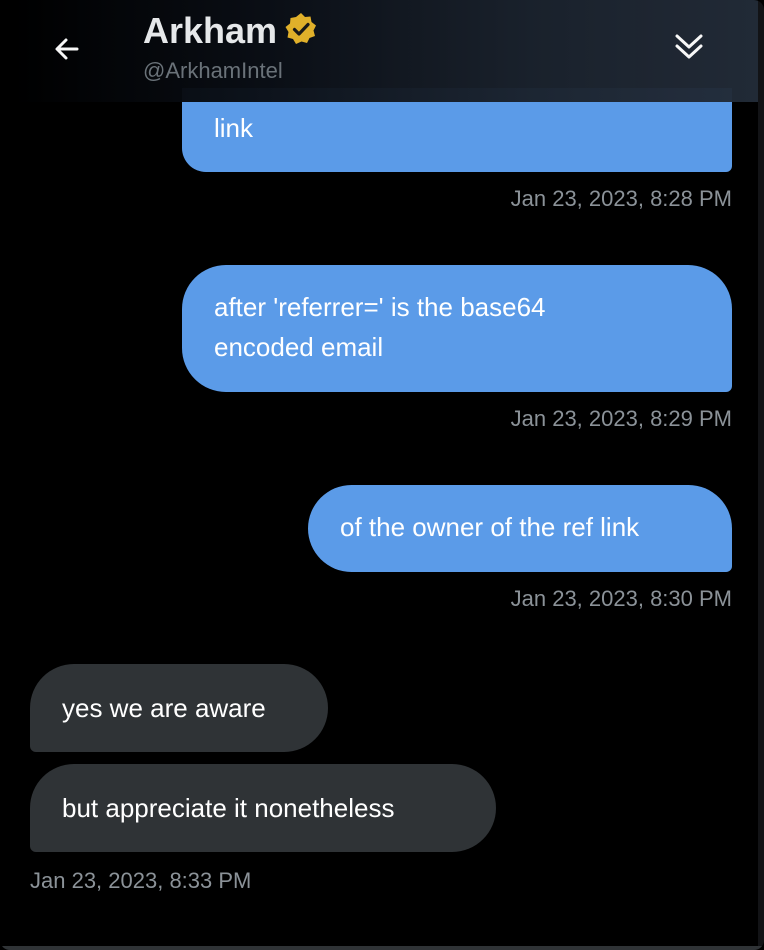  I want to click on back-button, so click(67, 51).